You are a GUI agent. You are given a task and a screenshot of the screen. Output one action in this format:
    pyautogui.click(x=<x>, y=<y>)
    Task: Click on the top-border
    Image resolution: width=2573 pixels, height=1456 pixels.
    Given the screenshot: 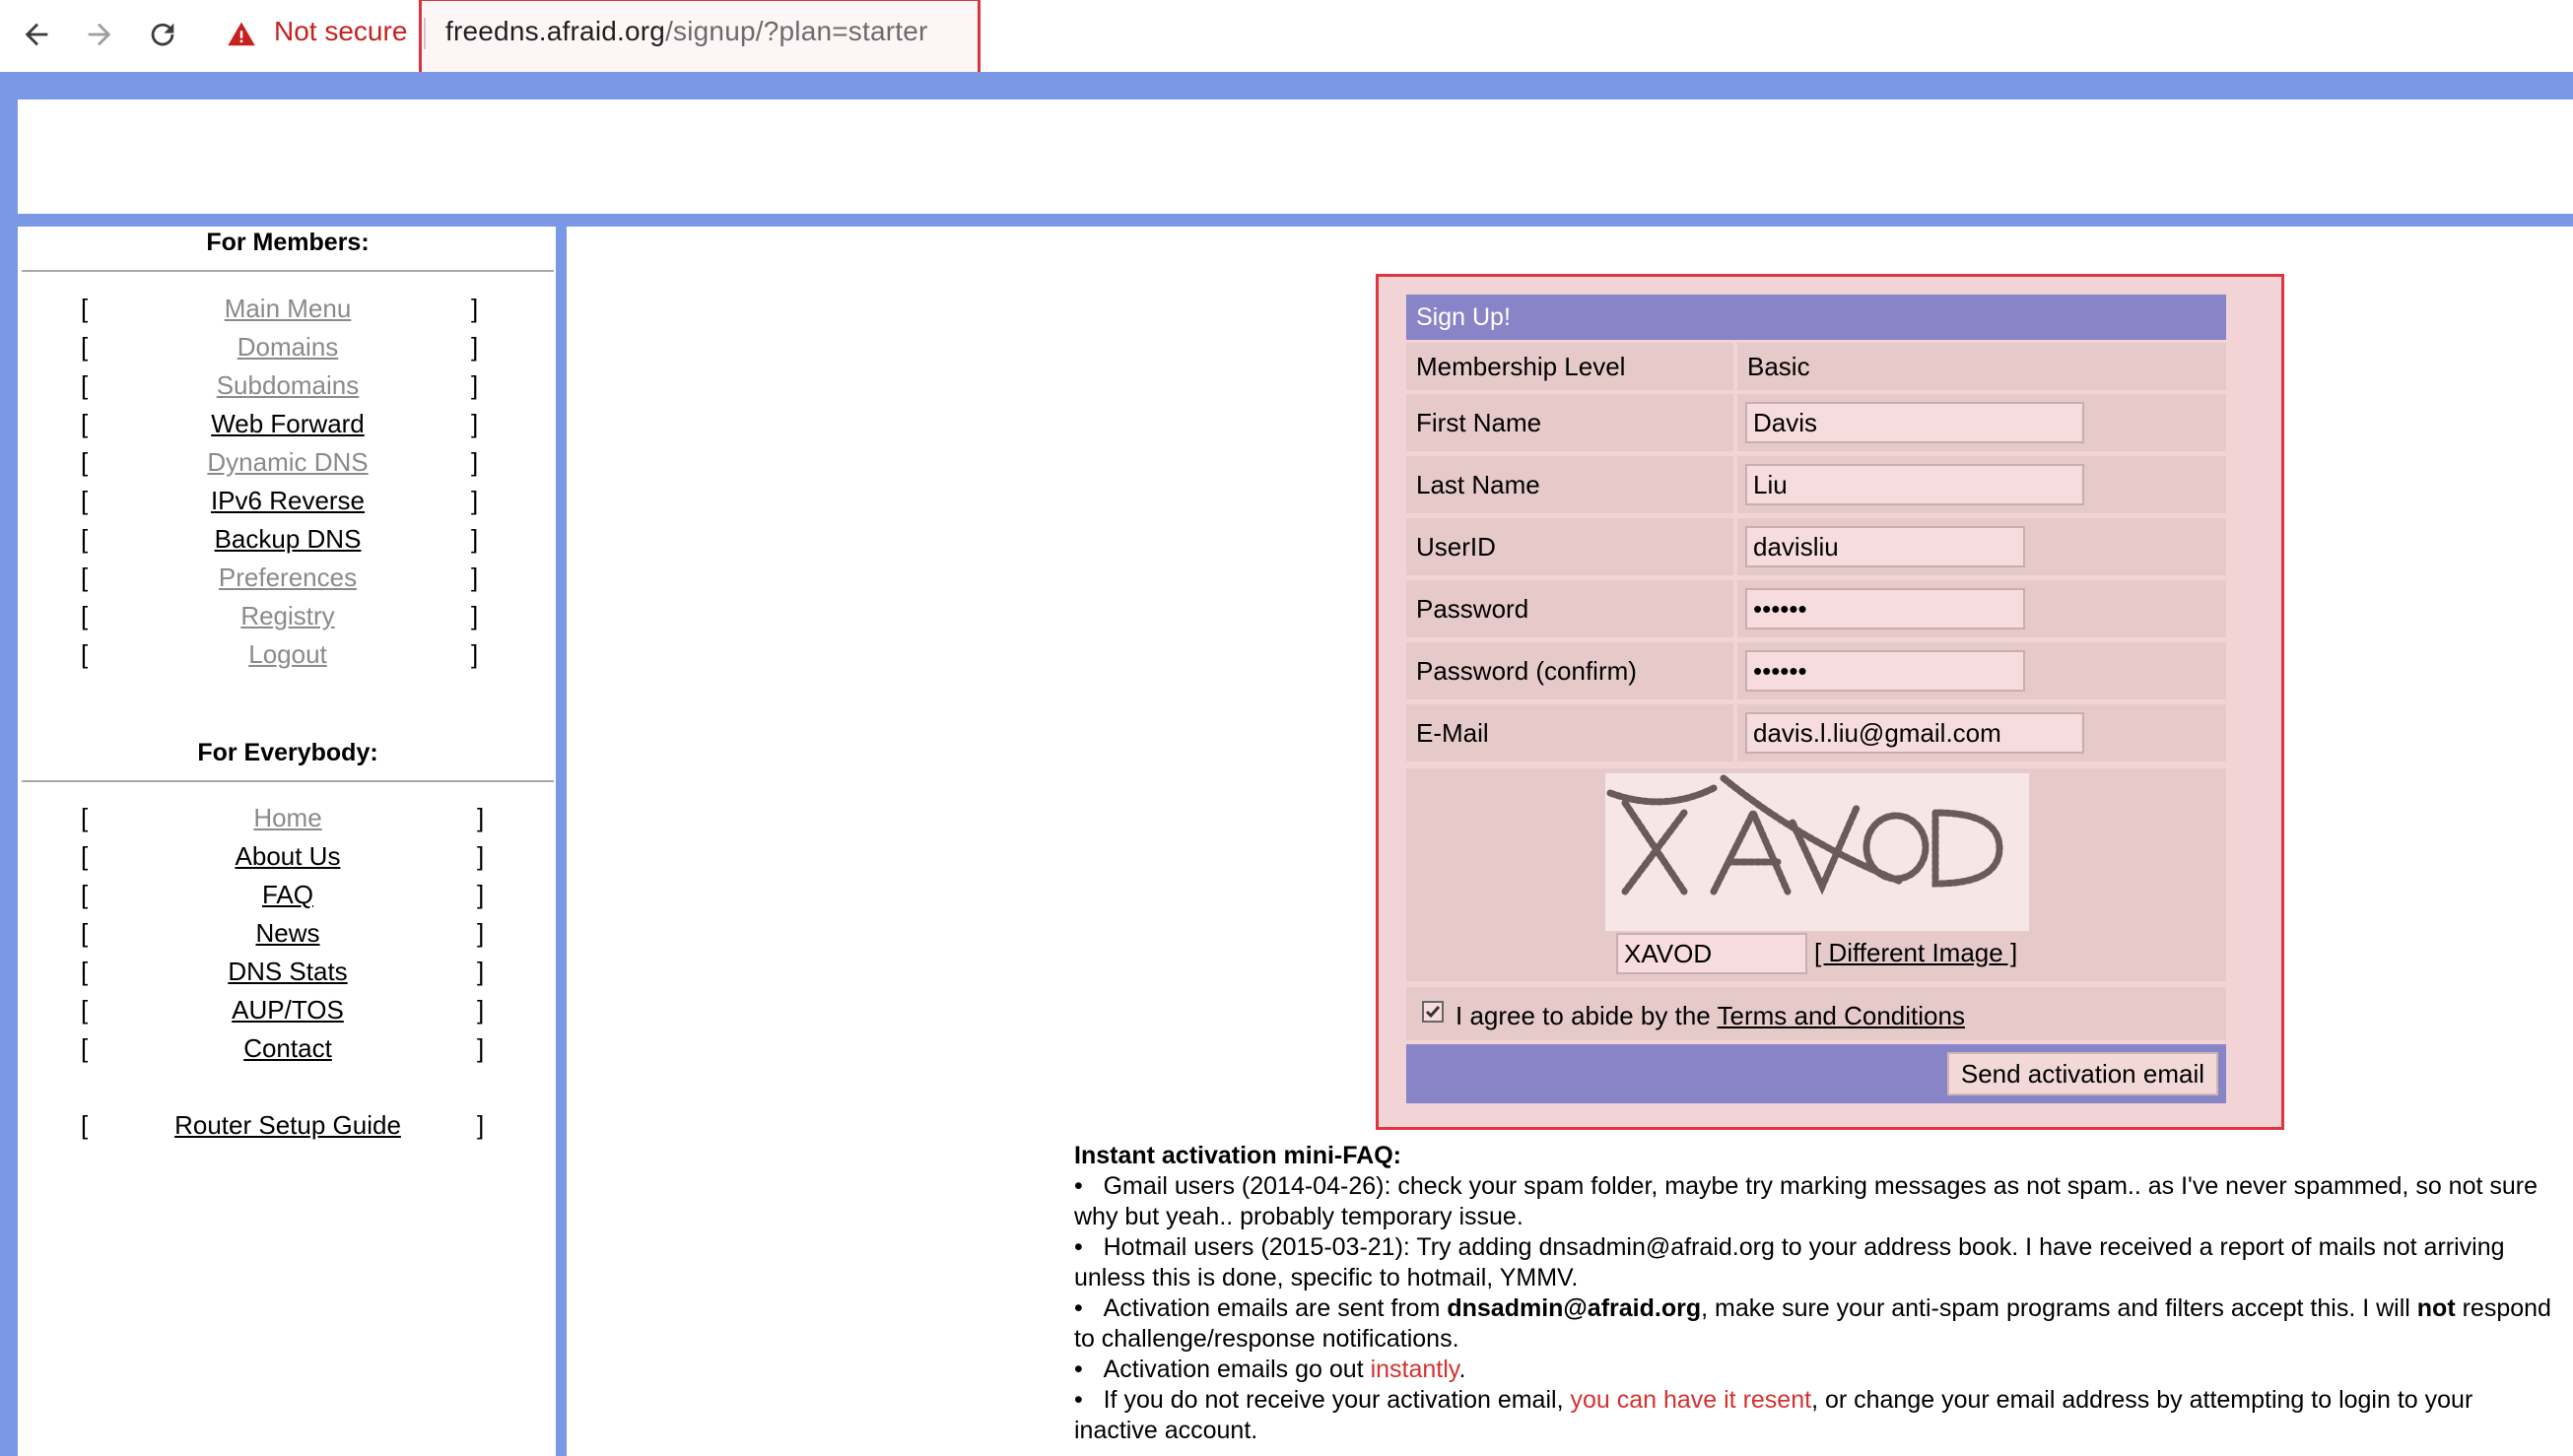 What is the action you would take?
    pyautogui.click(x=1286, y=85)
    